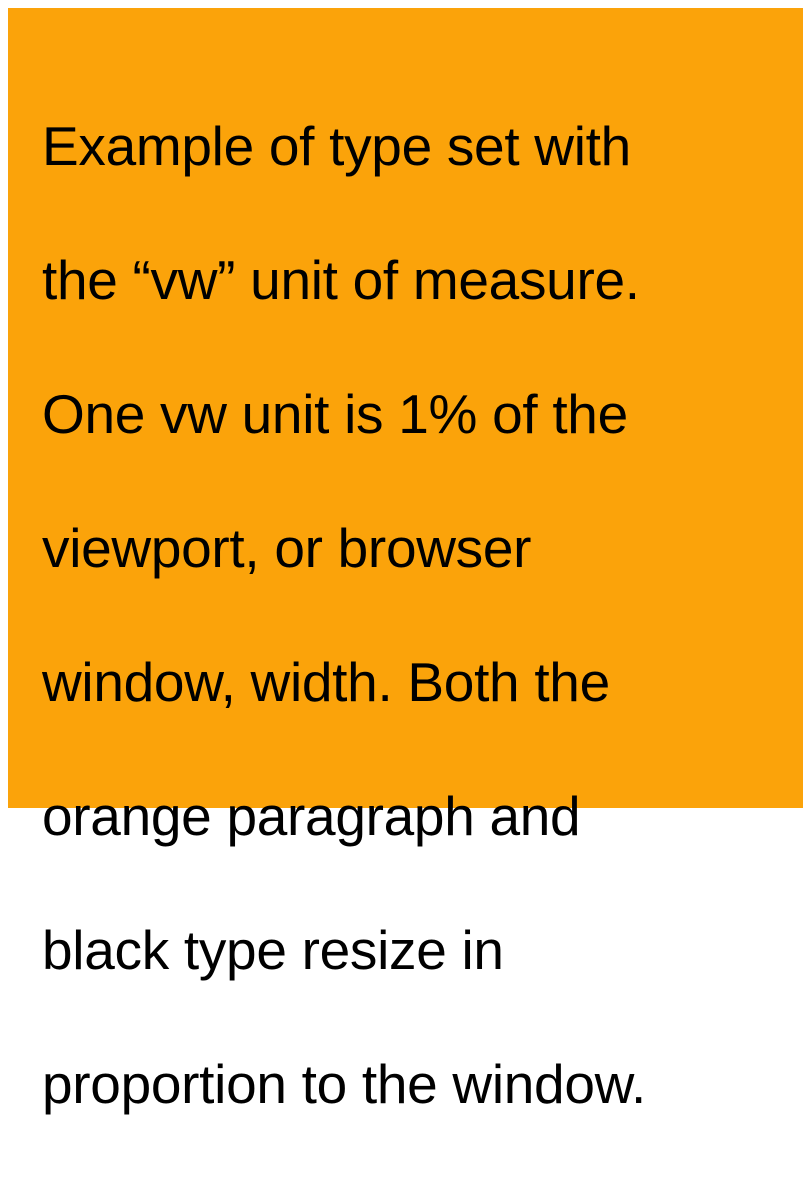 The height and width of the screenshot is (1185, 803). Describe the element at coordinates (326, 682) in the screenshot. I see `paragraph-line: window, width. Both the` at that location.